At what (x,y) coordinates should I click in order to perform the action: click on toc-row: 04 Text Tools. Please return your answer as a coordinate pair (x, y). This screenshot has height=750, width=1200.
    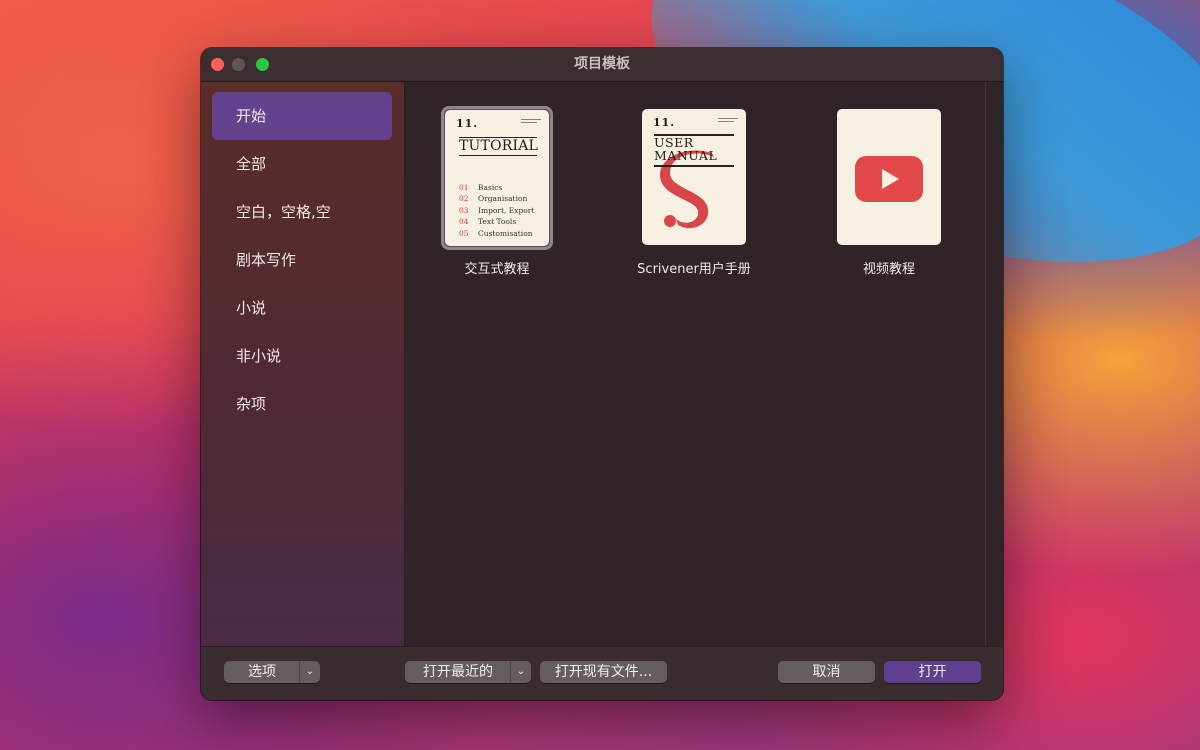
    Looking at the image, I should click on (488, 222).